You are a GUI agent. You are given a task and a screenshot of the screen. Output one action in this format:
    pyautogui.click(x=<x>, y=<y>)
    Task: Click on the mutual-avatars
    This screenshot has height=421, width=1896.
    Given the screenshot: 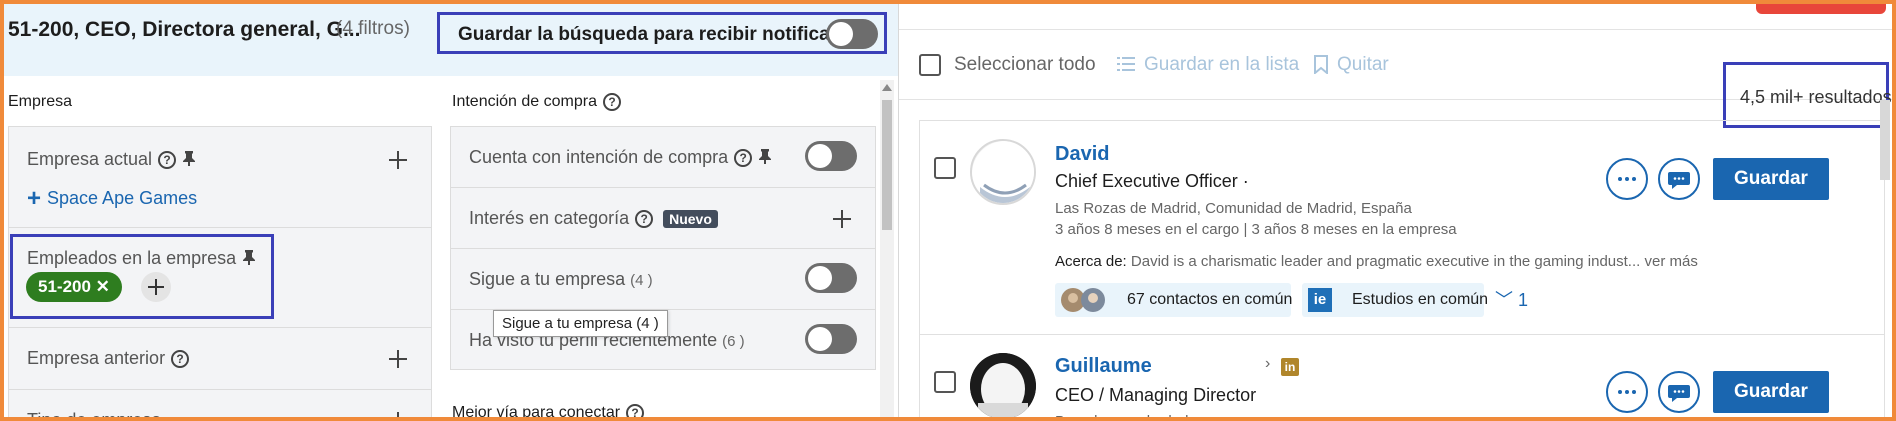 What is the action you would take?
    pyautogui.click(x=1086, y=300)
    